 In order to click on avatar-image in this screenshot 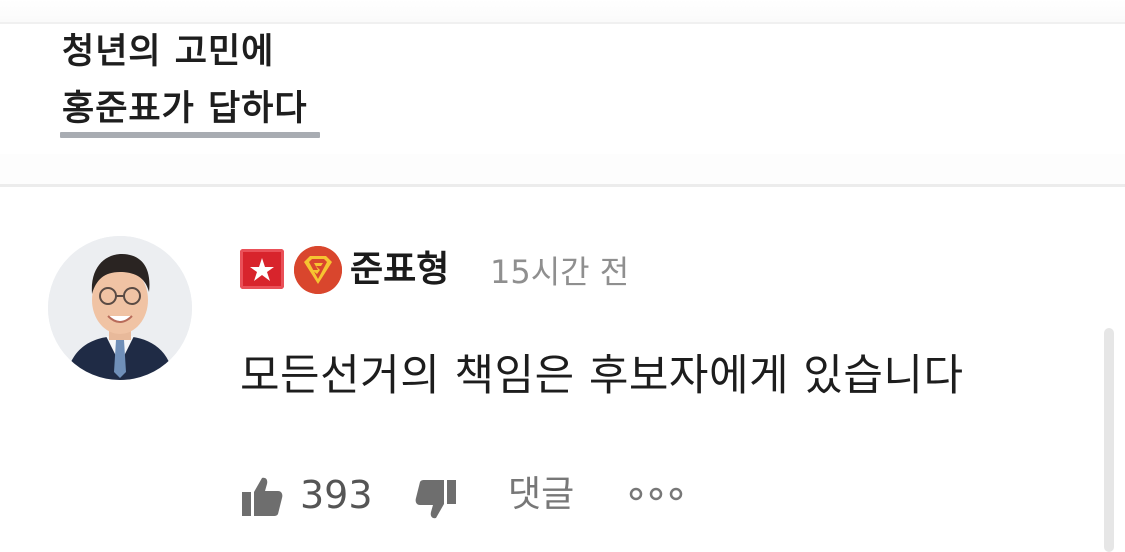, I will do `click(120, 308)`.